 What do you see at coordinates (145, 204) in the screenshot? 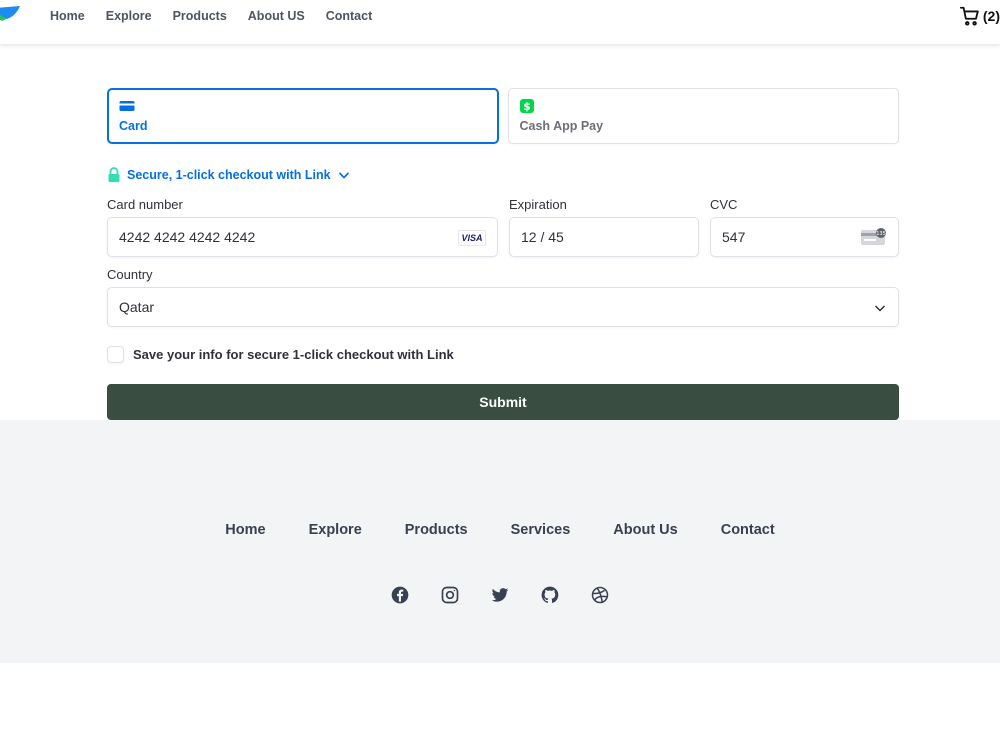
I see `card-number-label: Card number` at bounding box center [145, 204].